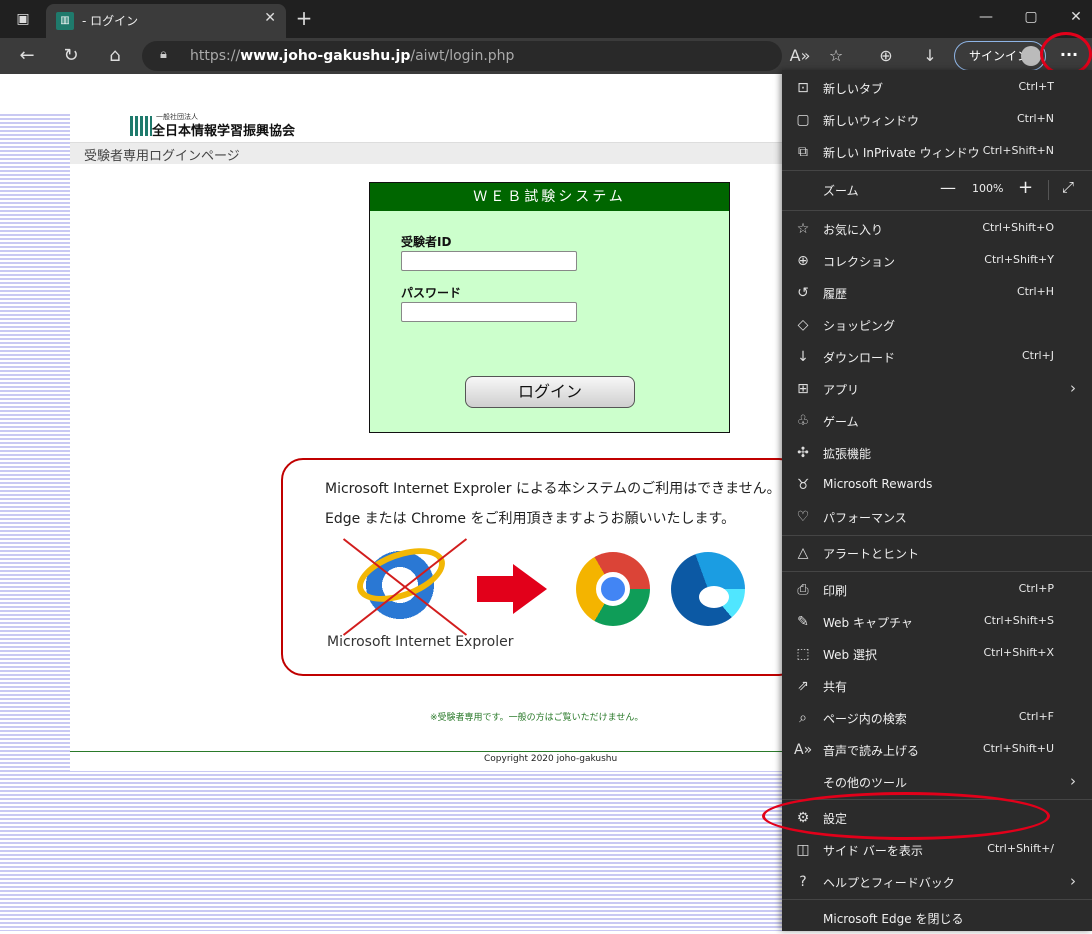 The image size is (1092, 934). What do you see at coordinates (803, 654) in the screenshot?
I see `web-select-icon: ⬚` at bounding box center [803, 654].